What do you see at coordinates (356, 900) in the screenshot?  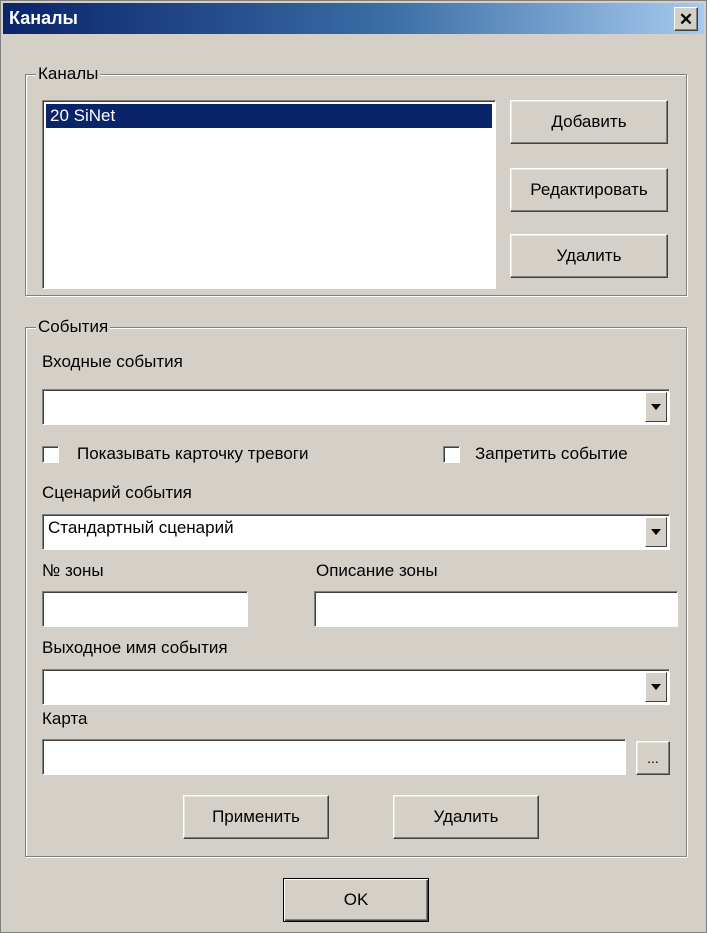 I see `ok-button: OK` at bounding box center [356, 900].